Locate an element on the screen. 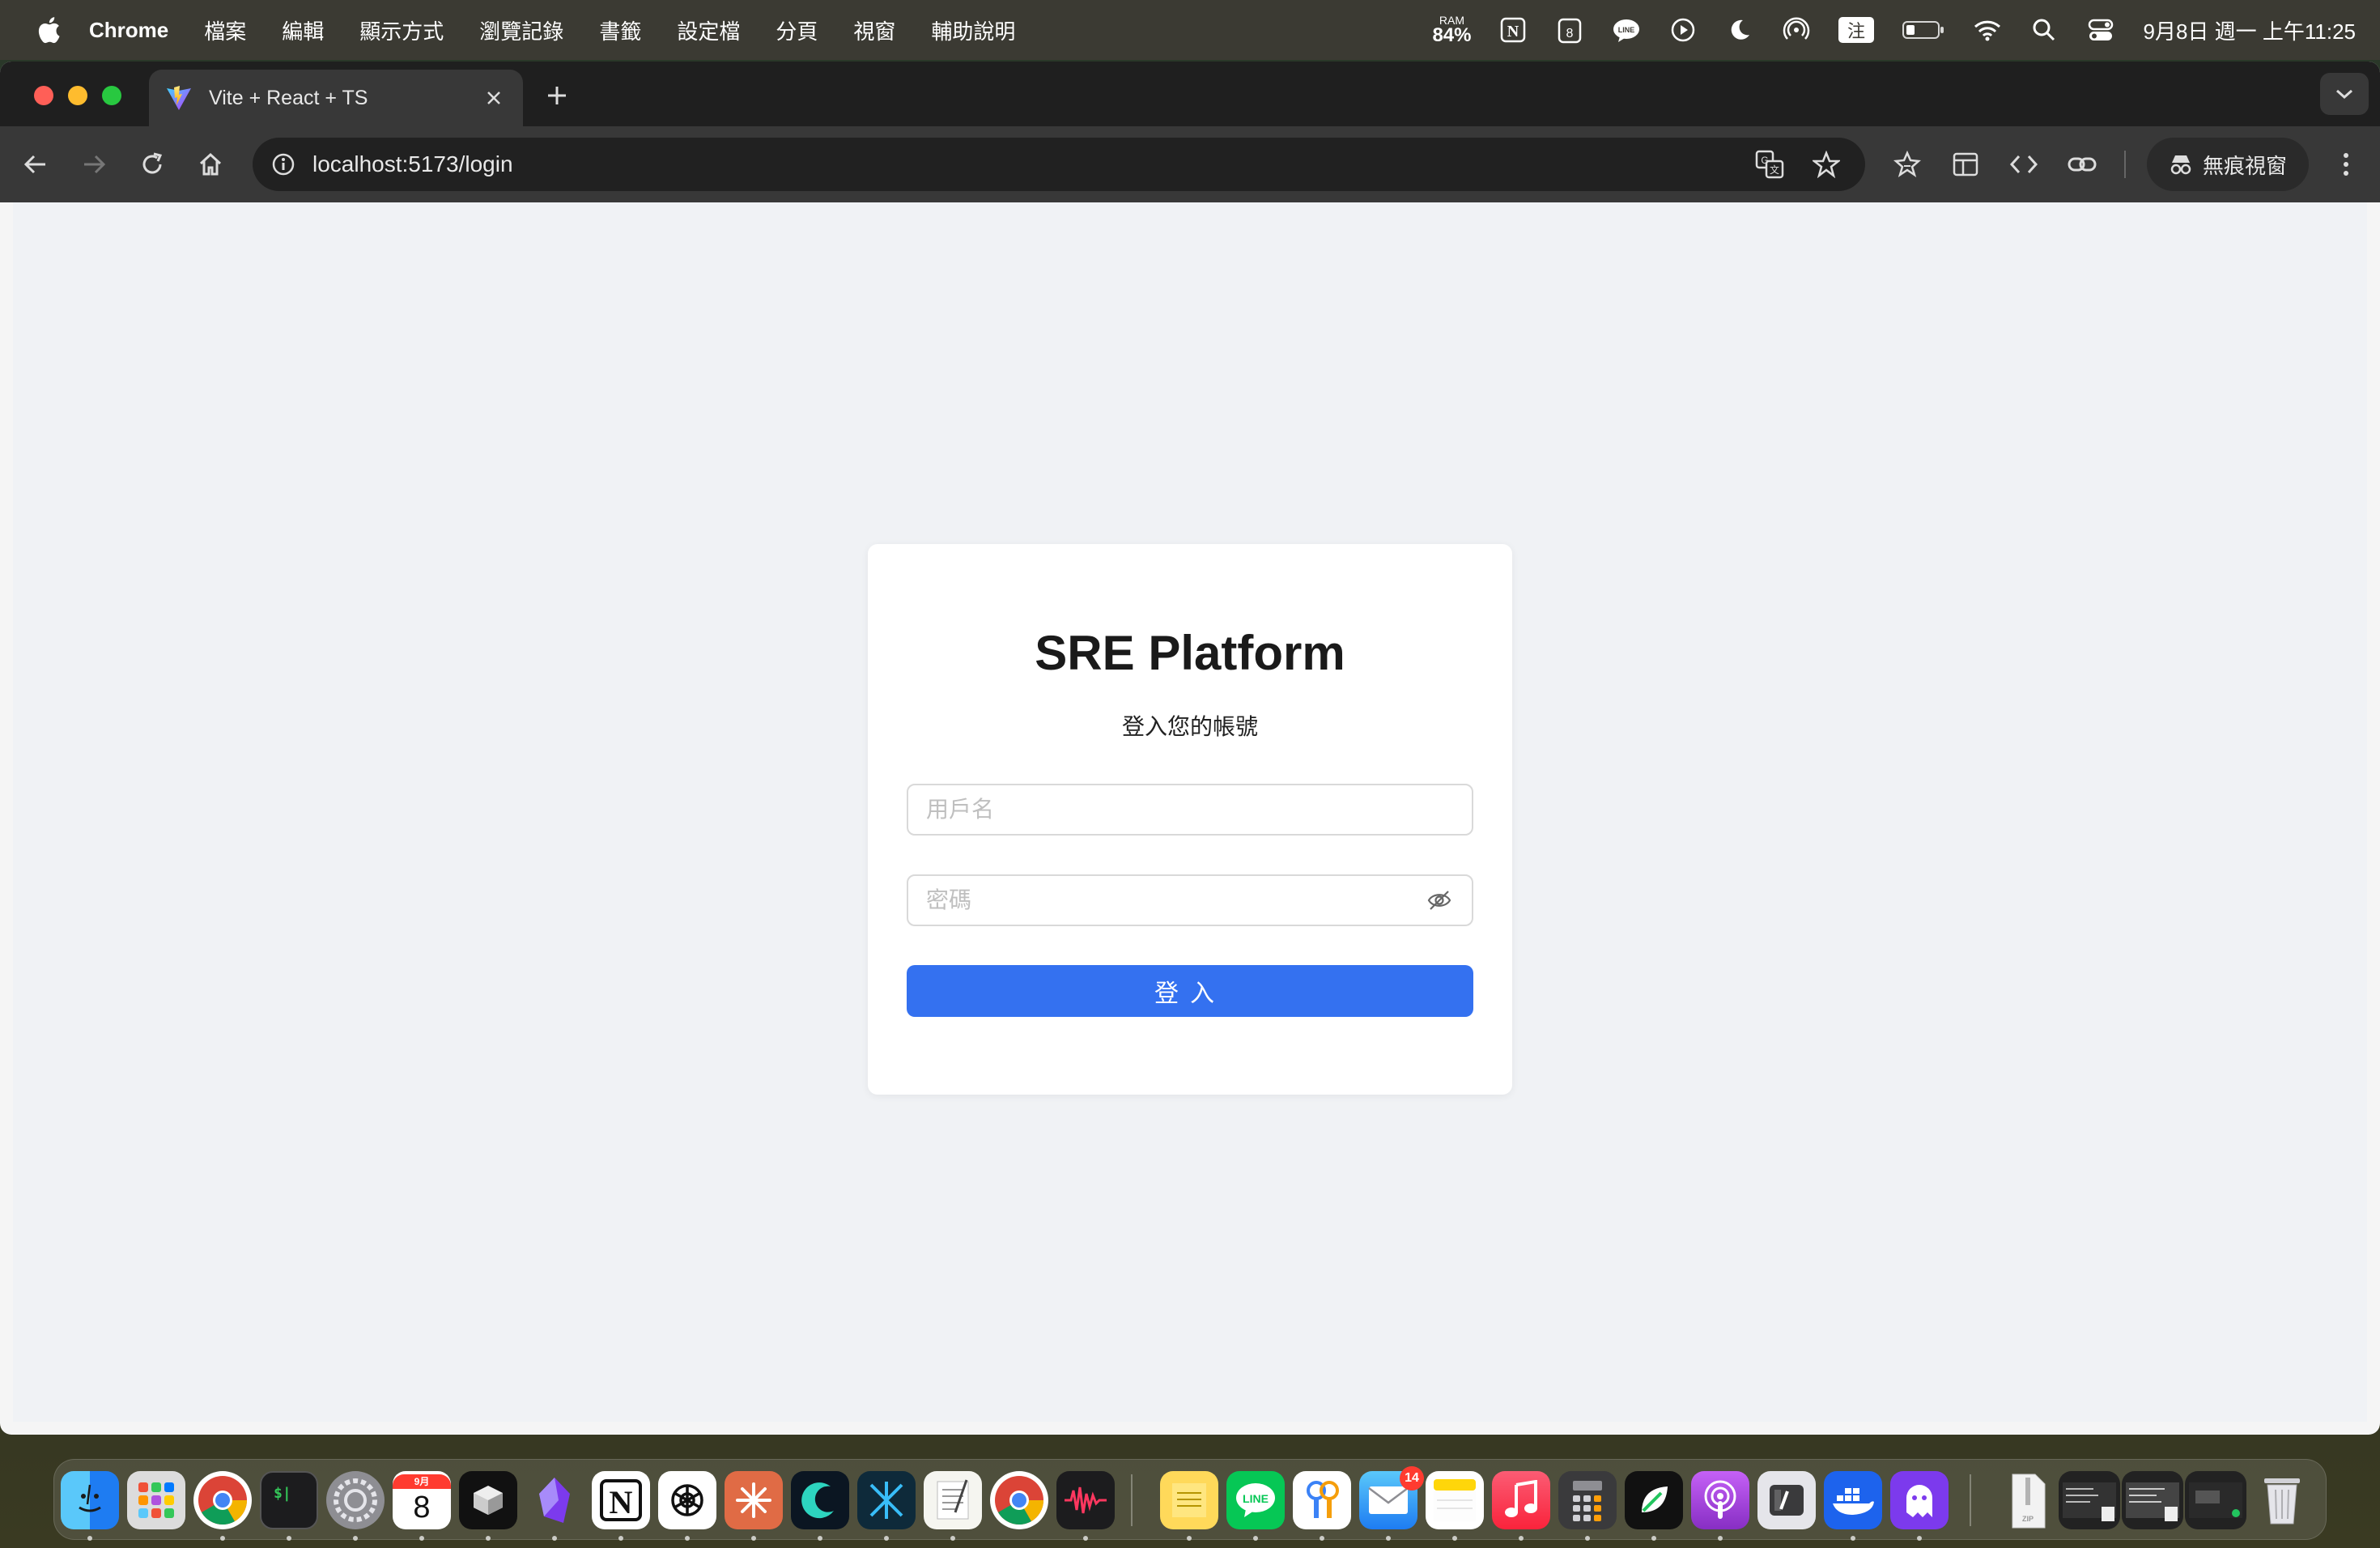 The height and width of the screenshot is (1548, 2380). link-icon is located at coordinates (2082, 165).